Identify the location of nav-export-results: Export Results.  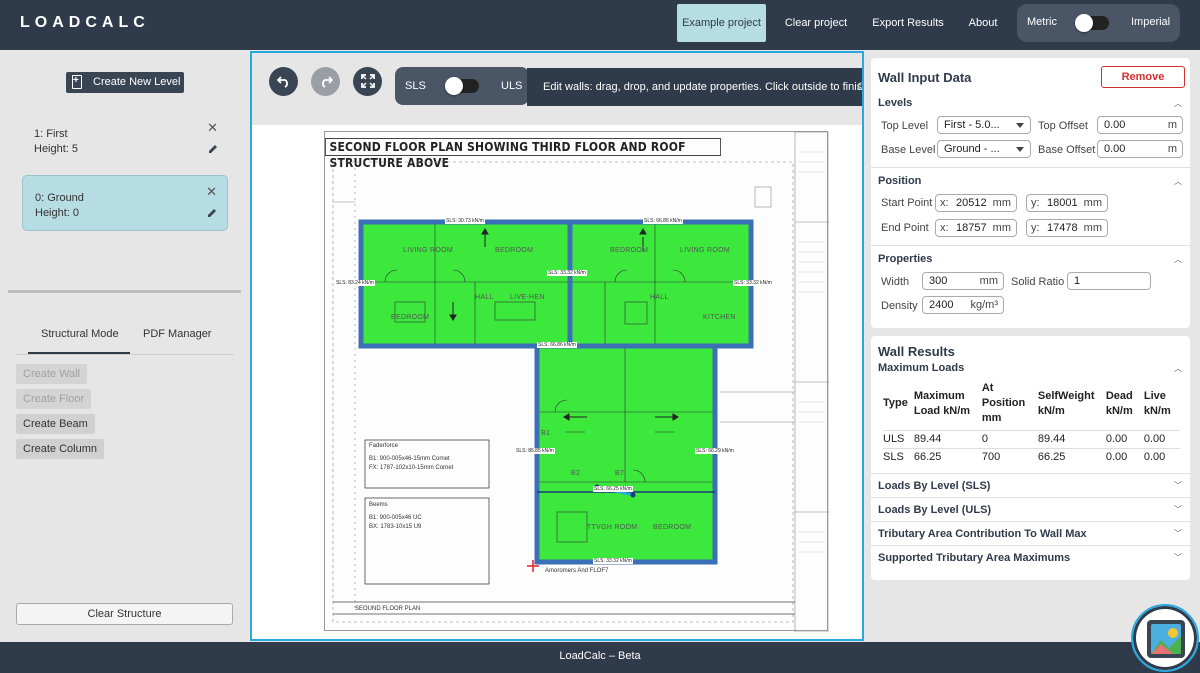
(908, 23).